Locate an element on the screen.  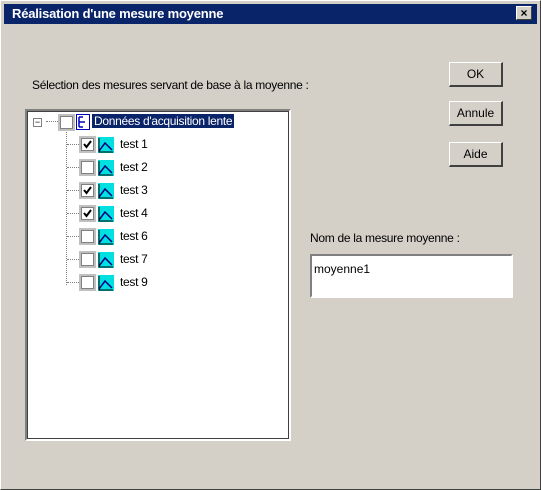
tree-item: test 2 is located at coordinates (152, 168).